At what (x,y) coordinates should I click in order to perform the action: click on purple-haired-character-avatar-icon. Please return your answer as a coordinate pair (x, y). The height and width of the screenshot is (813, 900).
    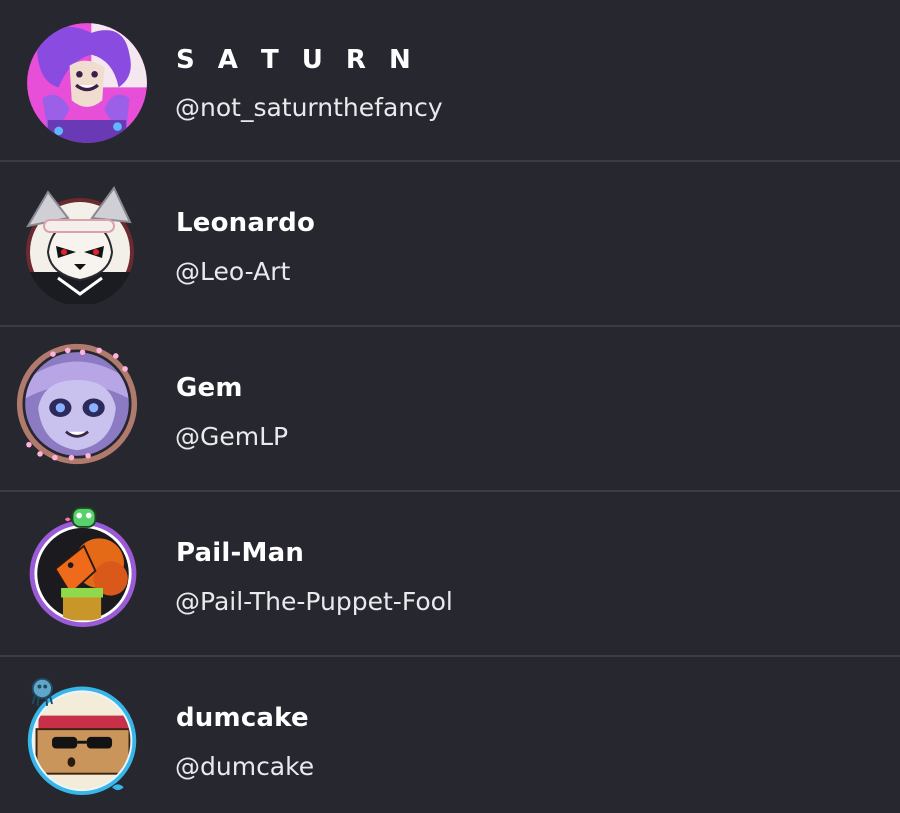
    Looking at the image, I should click on (86, 82).